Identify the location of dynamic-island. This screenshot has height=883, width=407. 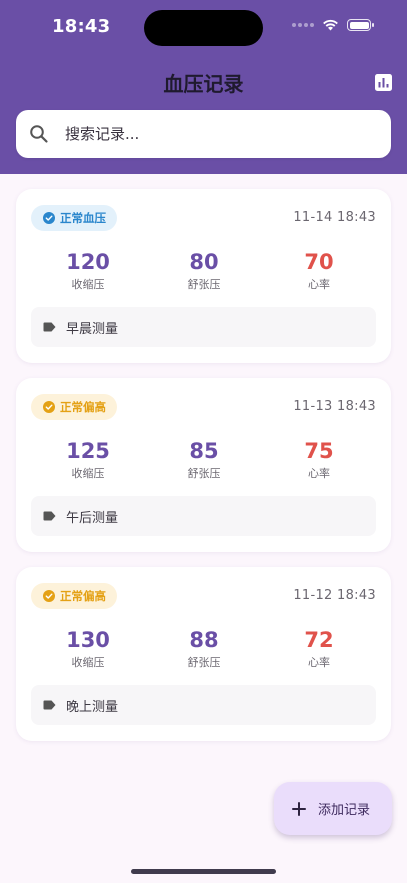
(203, 28).